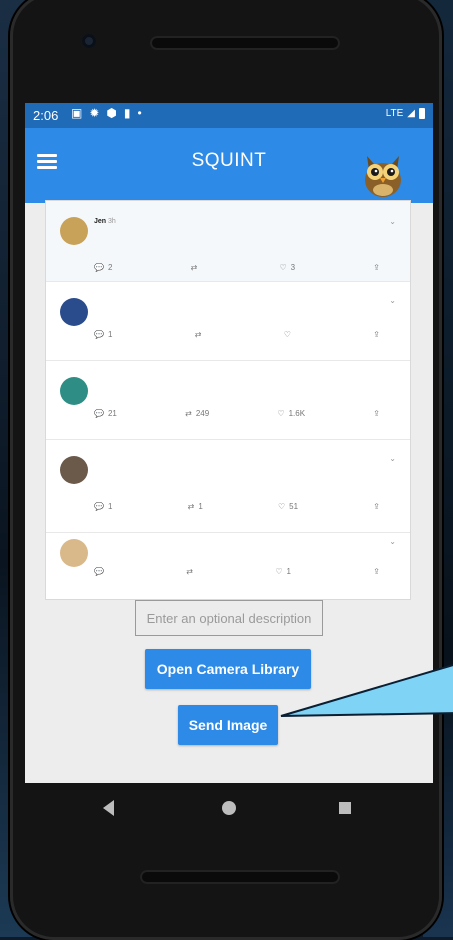  What do you see at coordinates (422, 113) in the screenshot?
I see `battery-icon` at bounding box center [422, 113].